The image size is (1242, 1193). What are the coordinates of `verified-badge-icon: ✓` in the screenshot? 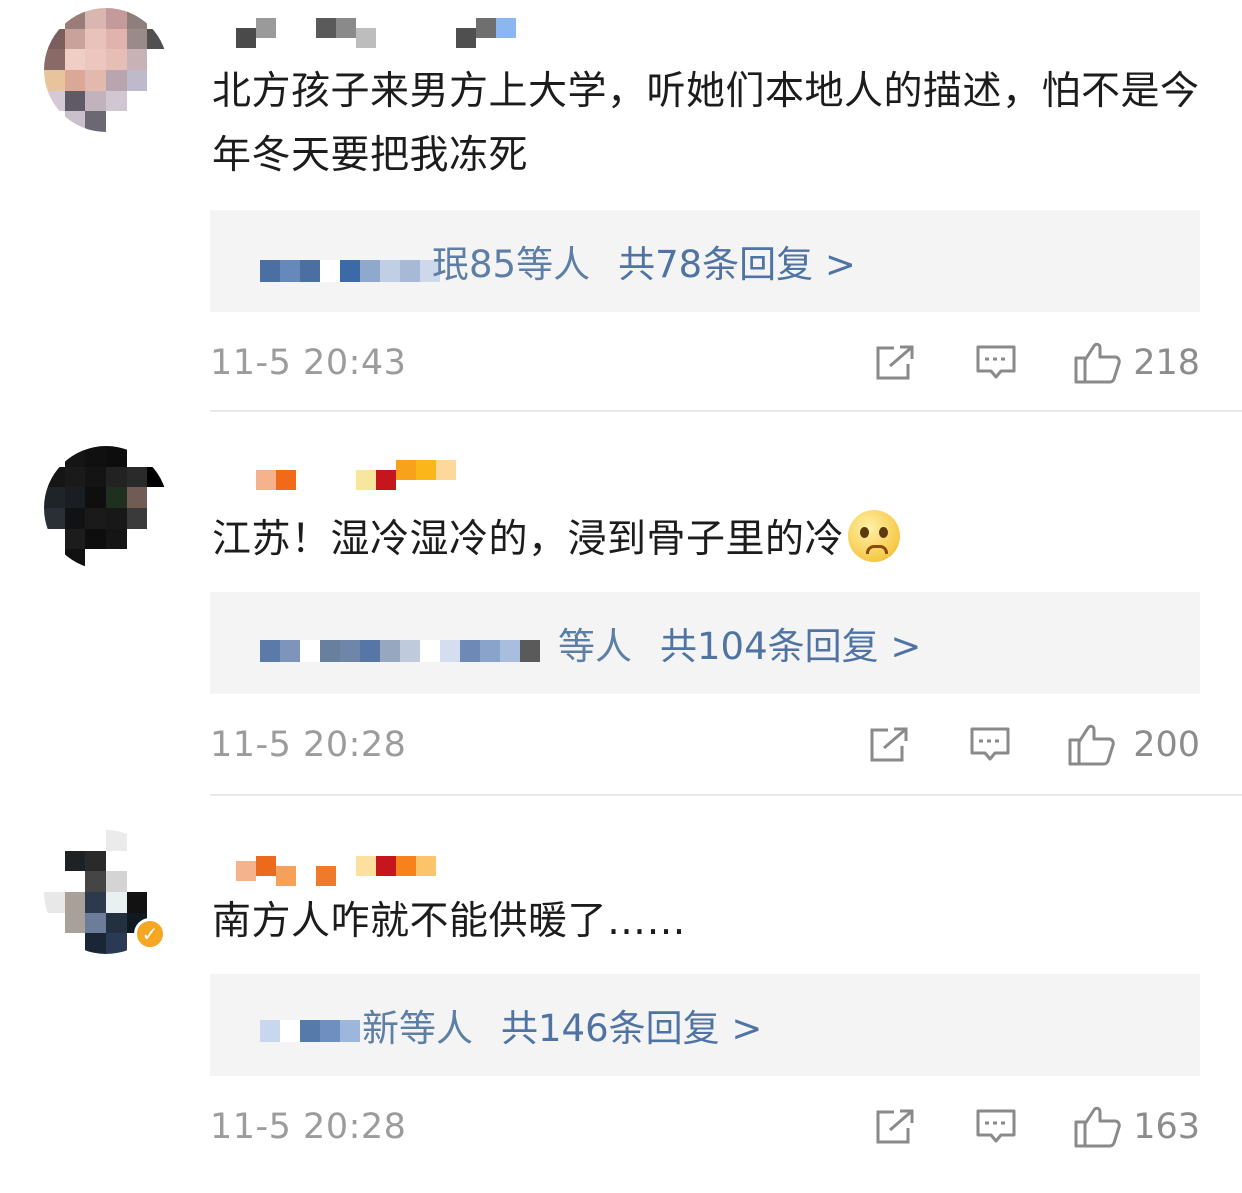 It's located at (150, 934).